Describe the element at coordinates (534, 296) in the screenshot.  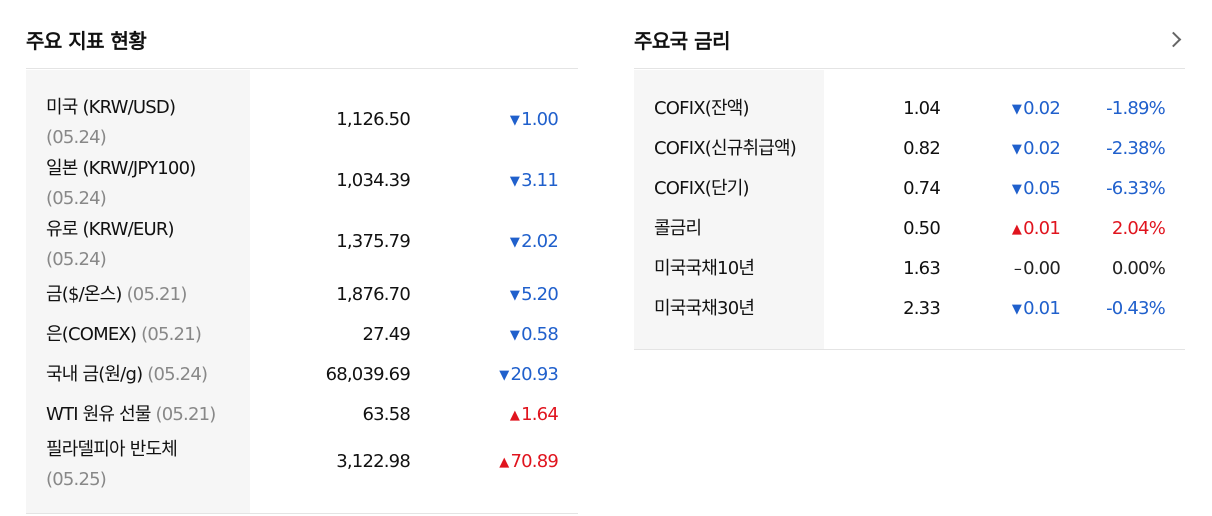
I see `indicator-change: ▼ 5.20` at that location.